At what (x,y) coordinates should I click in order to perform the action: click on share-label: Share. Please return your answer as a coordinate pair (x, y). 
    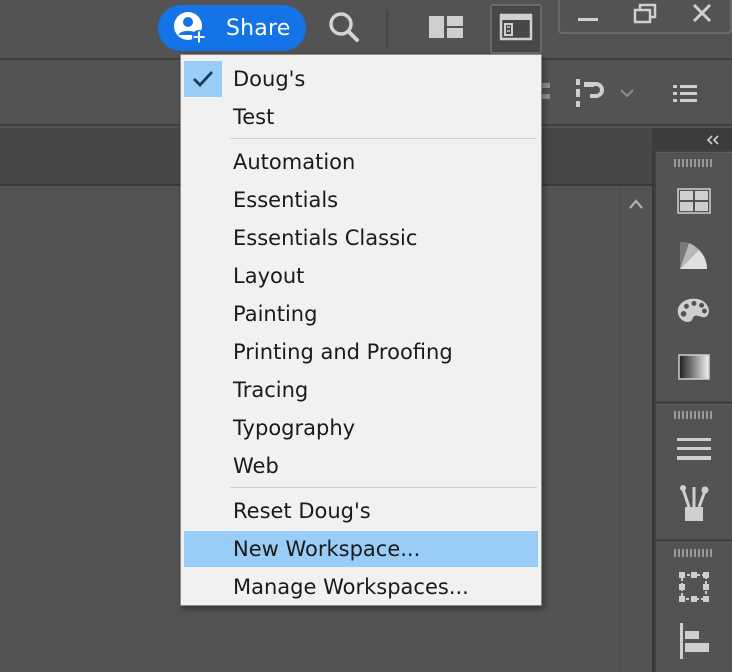
    Looking at the image, I should click on (258, 28).